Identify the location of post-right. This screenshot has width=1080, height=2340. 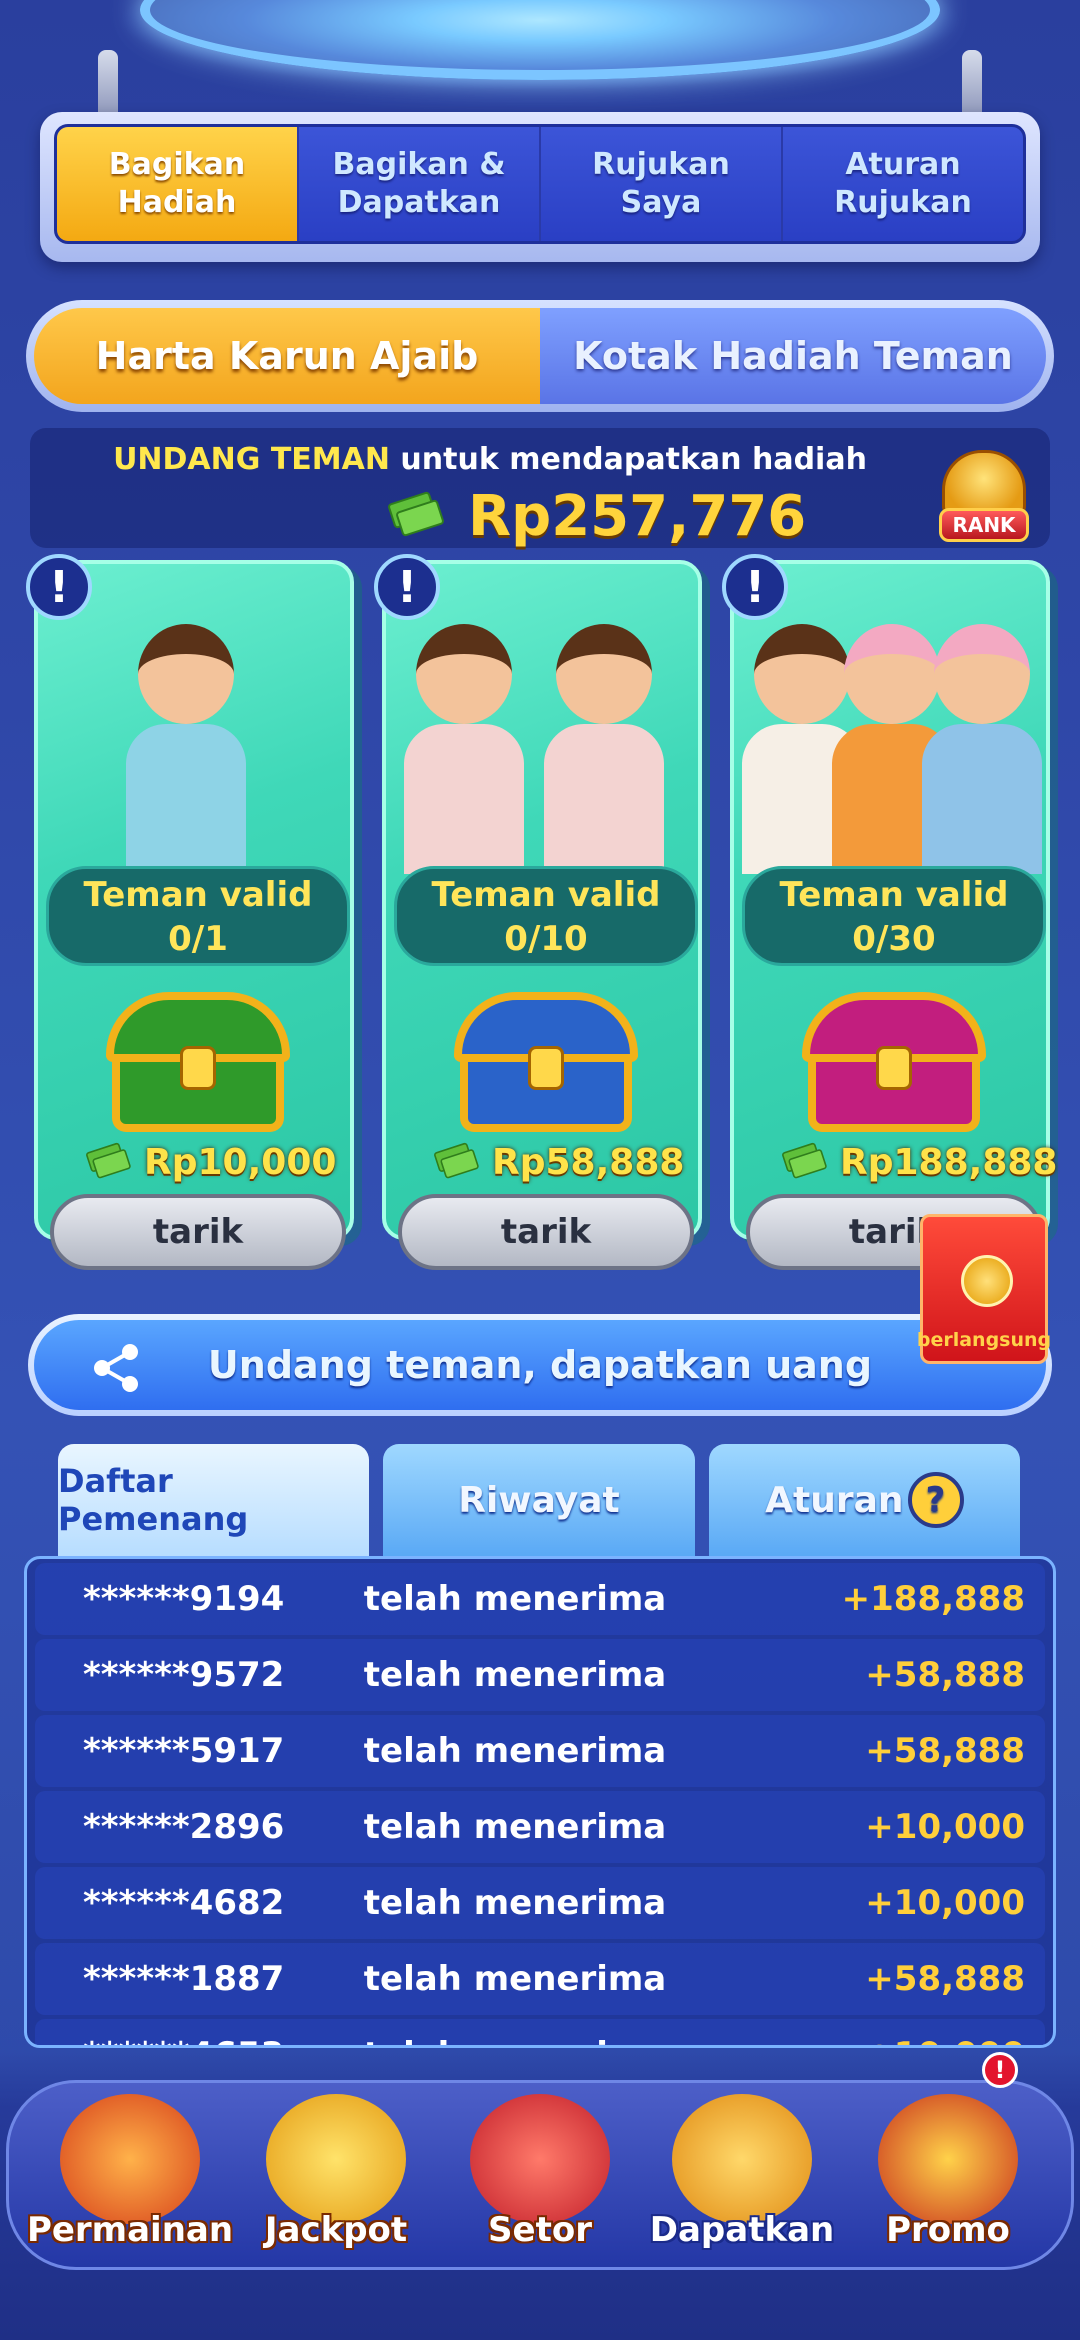
(972, 85).